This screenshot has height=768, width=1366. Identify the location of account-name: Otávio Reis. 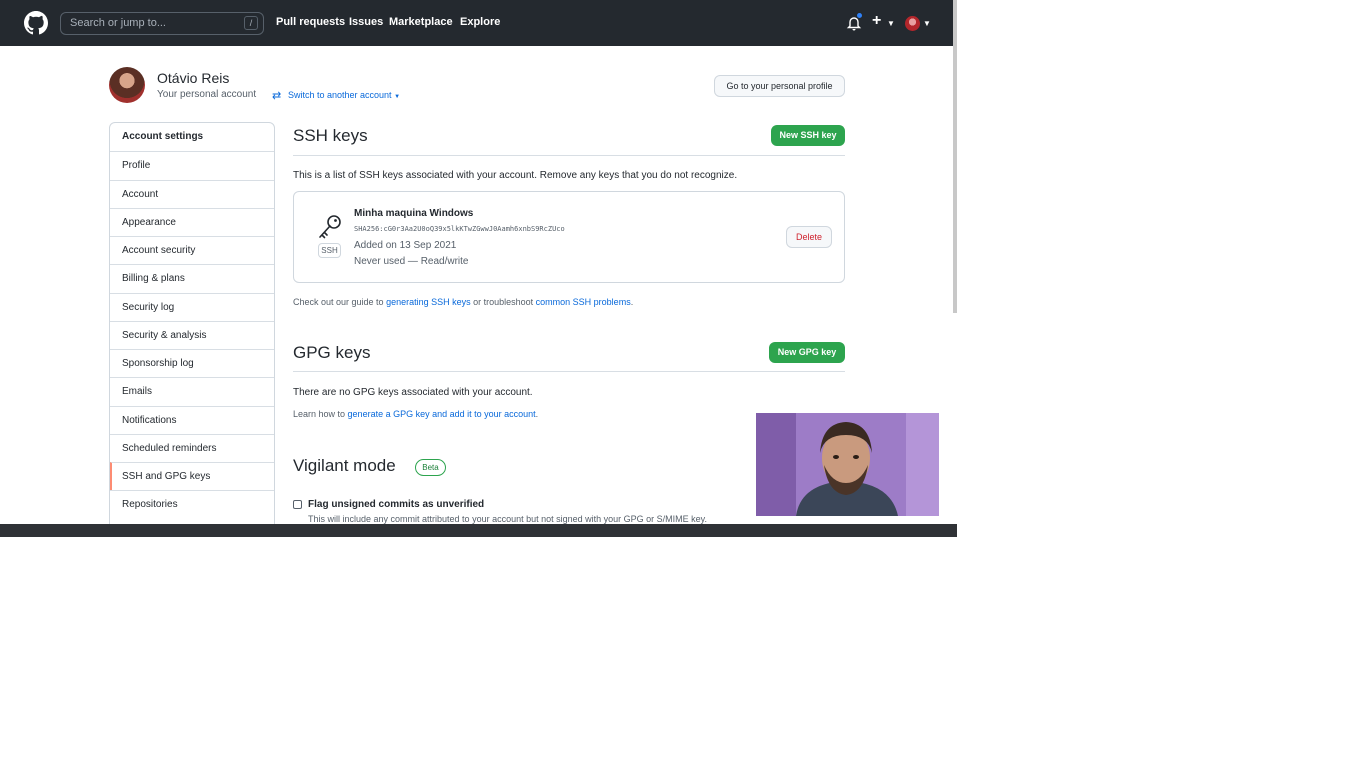
(193, 78).